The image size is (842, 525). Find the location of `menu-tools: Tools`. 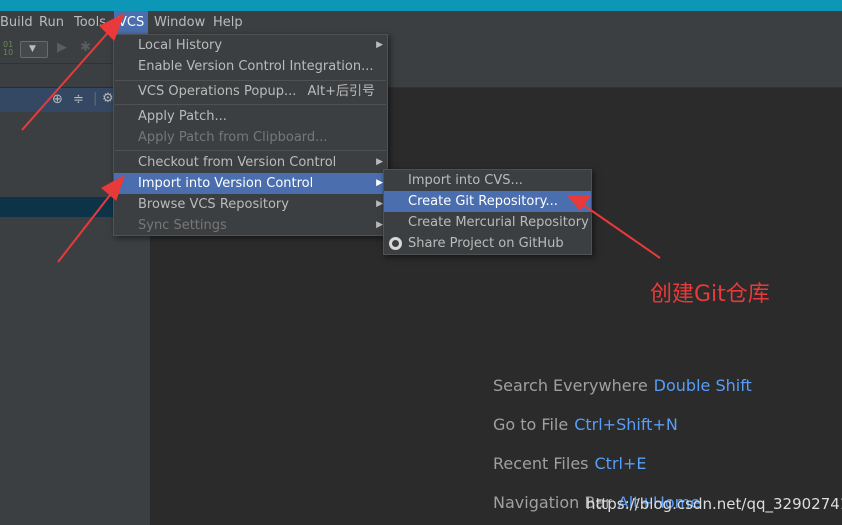

menu-tools: Tools is located at coordinates (90, 22).